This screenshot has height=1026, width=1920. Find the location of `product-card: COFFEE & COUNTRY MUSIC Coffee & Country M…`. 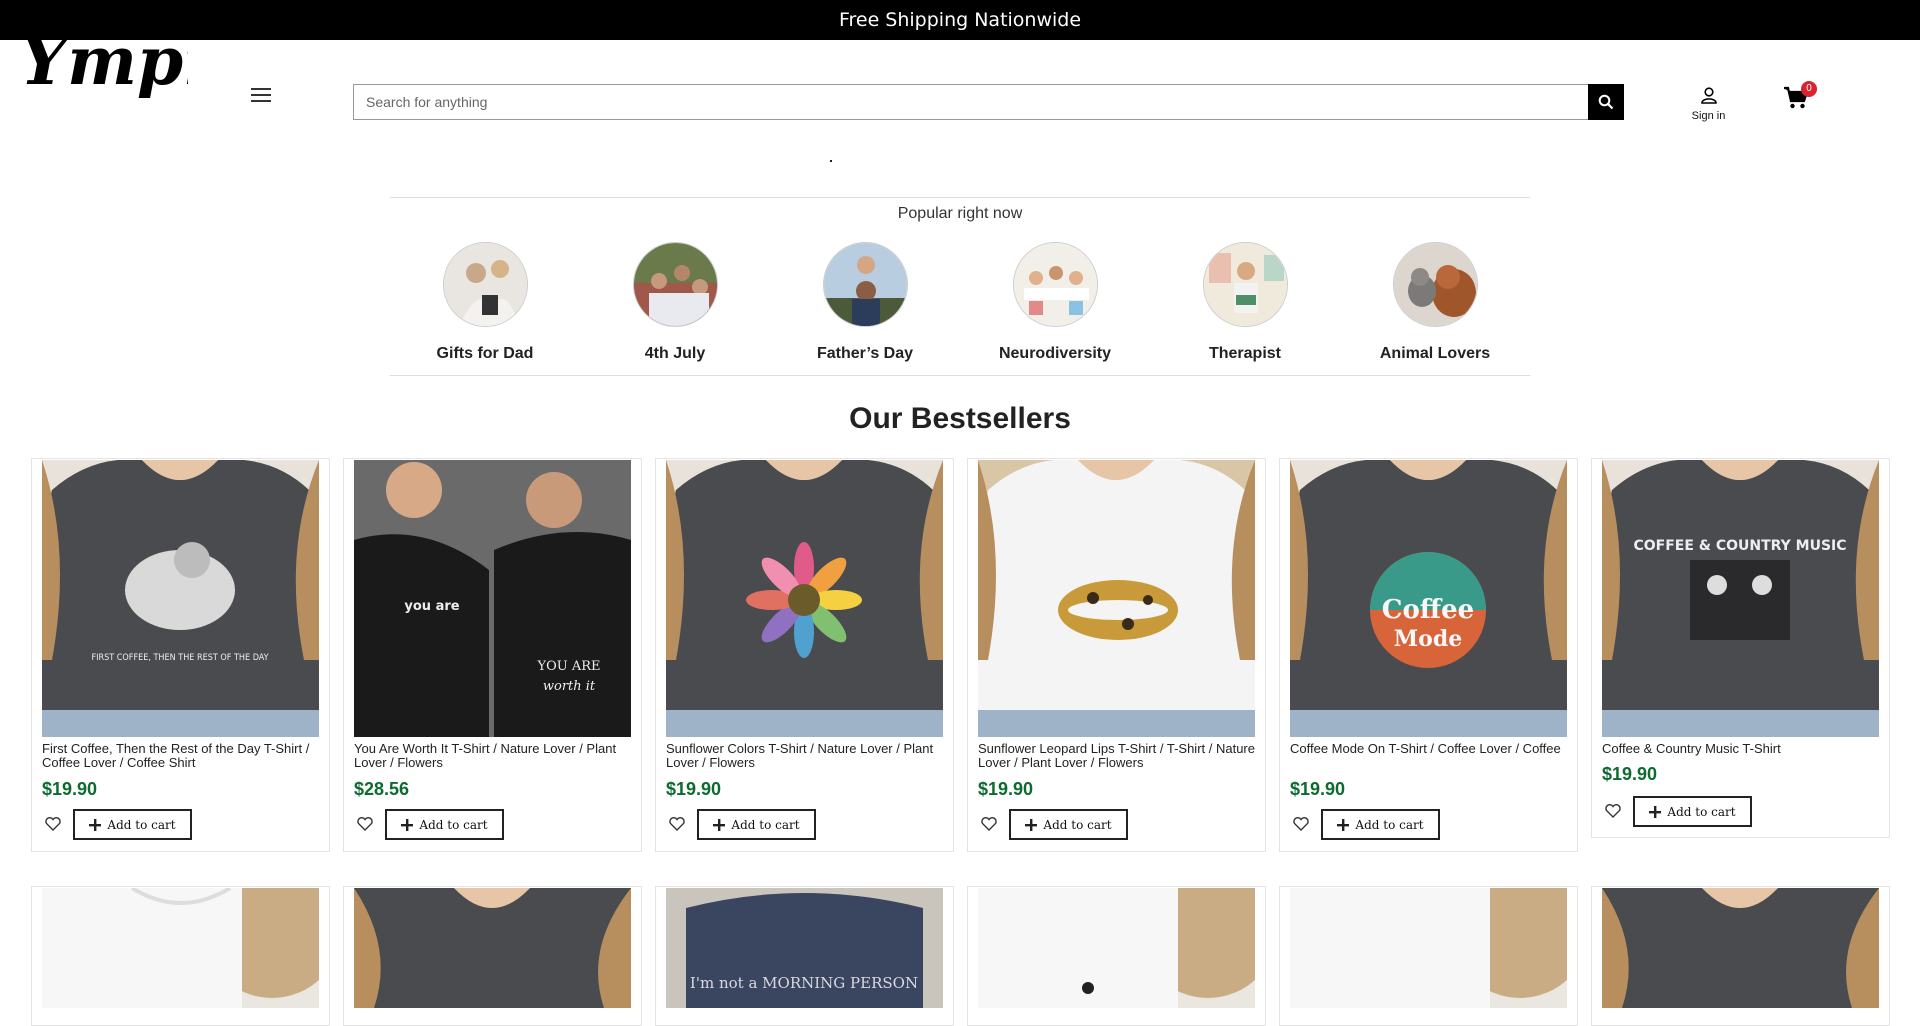

product-card: COFFEE & COUNTRY MUSIC Coffee & Country M… is located at coordinates (1740, 648).